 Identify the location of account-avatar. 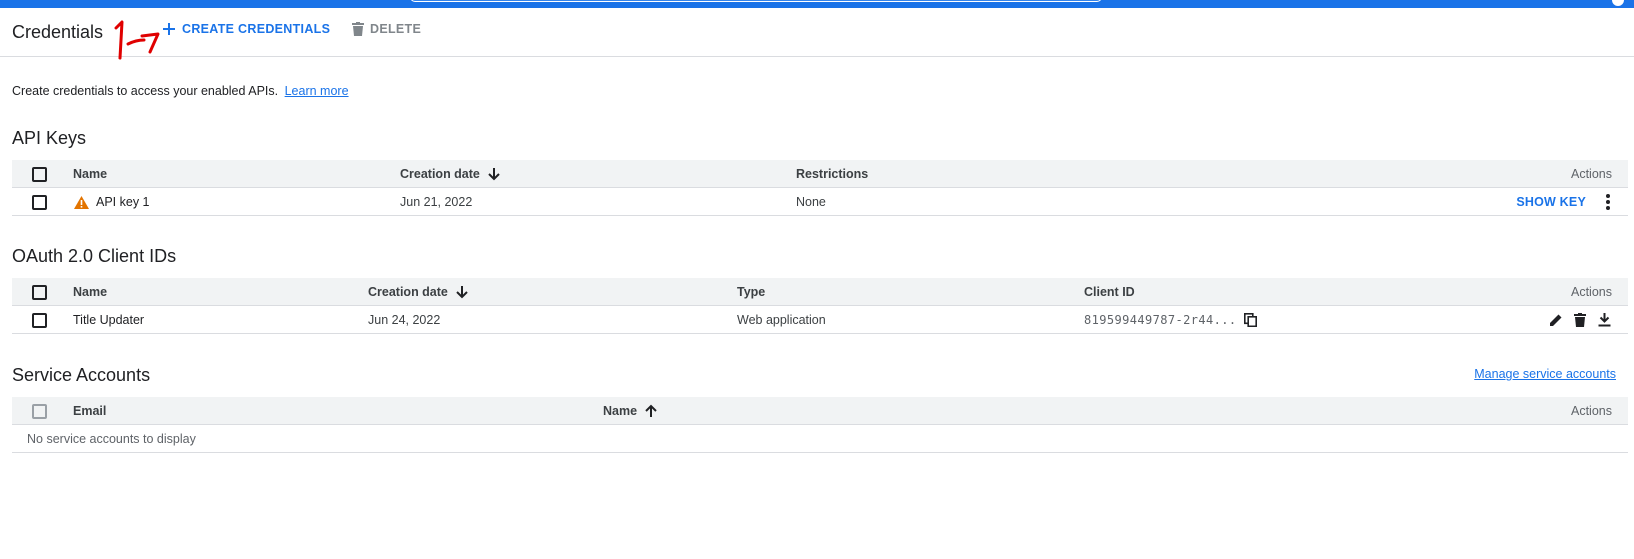
(1618, 3).